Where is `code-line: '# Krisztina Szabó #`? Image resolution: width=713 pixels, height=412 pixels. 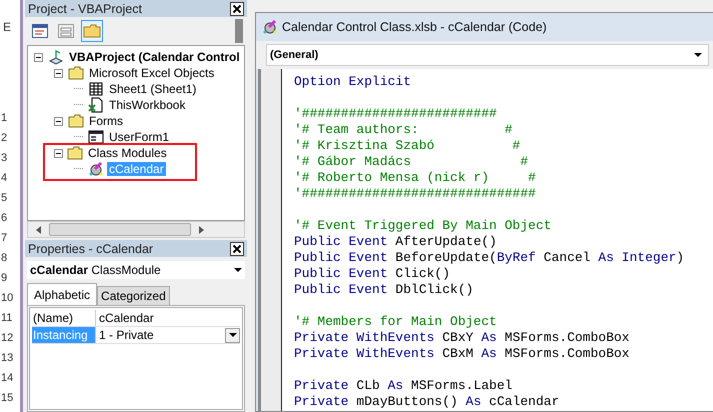
code-line: '# Krisztina Szabó # is located at coordinates (407, 145).